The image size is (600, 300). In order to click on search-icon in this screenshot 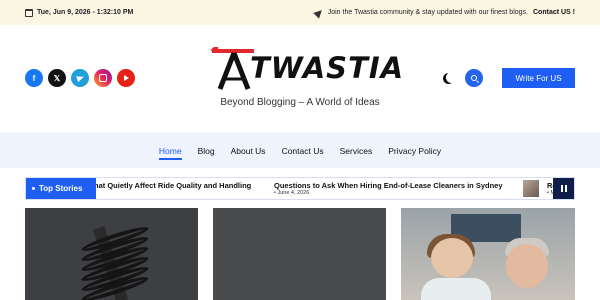, I will do `click(474, 78)`.